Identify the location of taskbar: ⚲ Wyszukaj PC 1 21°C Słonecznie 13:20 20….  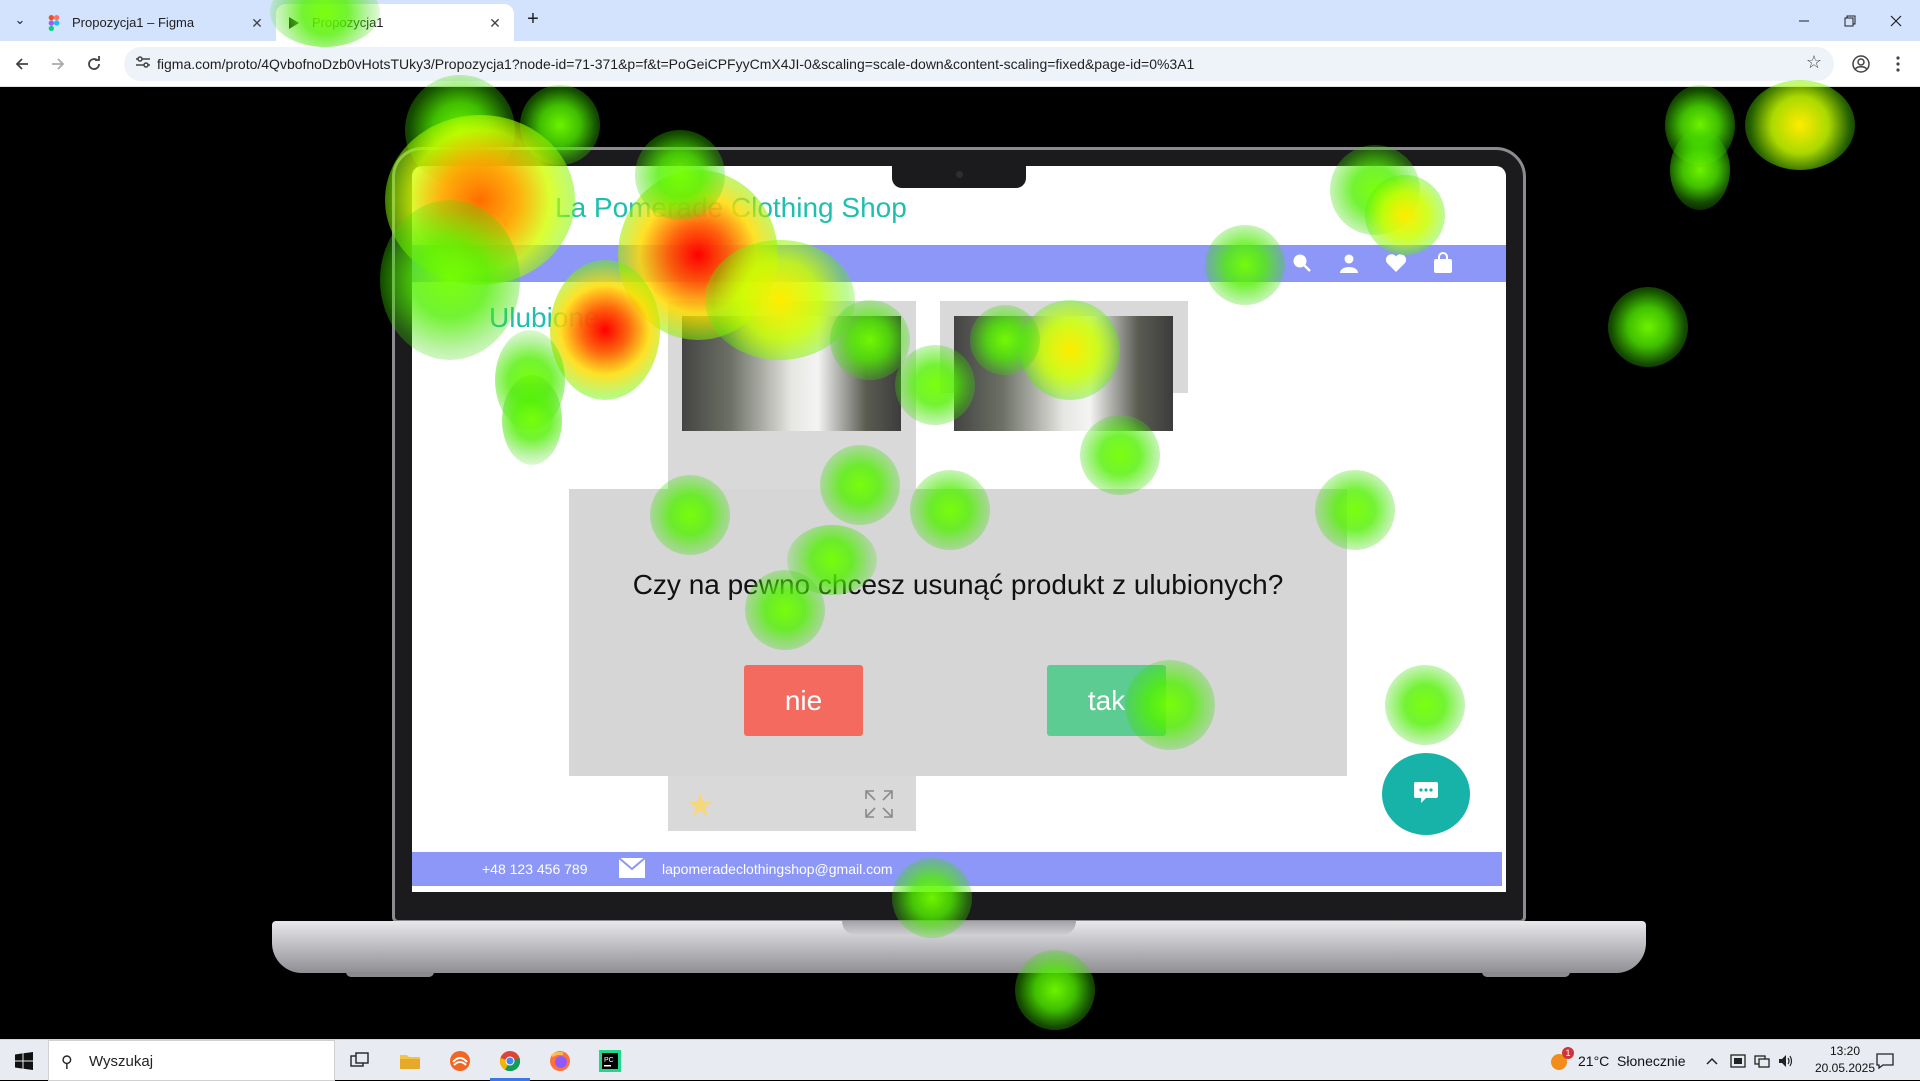
(960, 1060).